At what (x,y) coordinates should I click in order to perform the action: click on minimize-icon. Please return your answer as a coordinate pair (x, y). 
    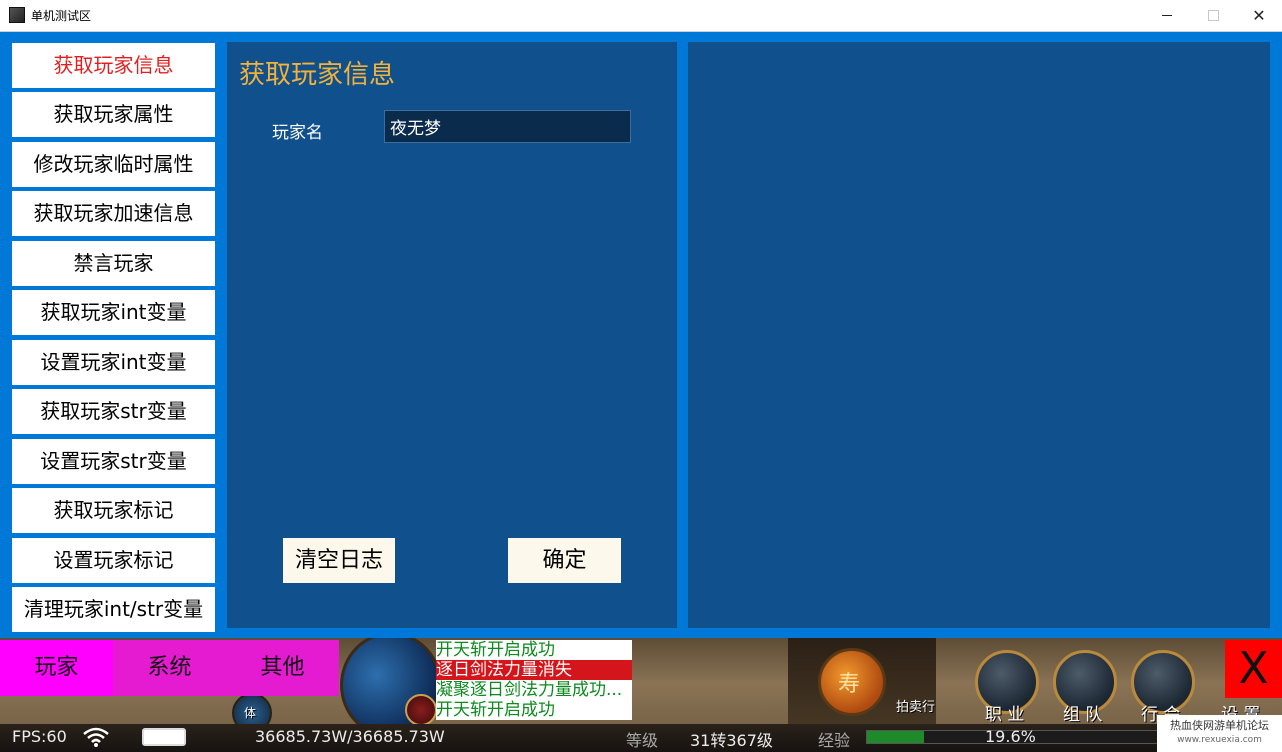
    Looking at the image, I should click on (1167, 15).